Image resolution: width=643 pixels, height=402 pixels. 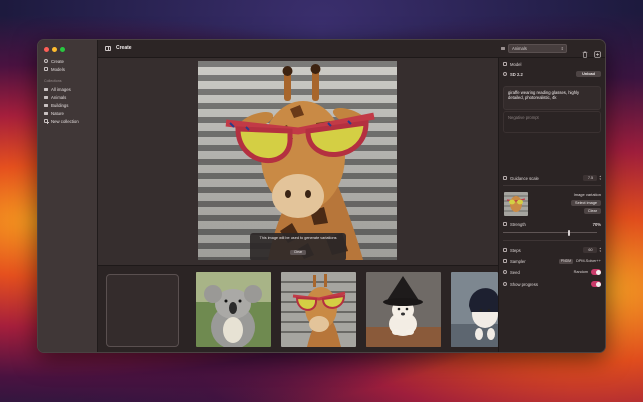 What do you see at coordinates (60, 105) in the screenshot?
I see `sidebar-item-label: Buildings` at bounding box center [60, 105].